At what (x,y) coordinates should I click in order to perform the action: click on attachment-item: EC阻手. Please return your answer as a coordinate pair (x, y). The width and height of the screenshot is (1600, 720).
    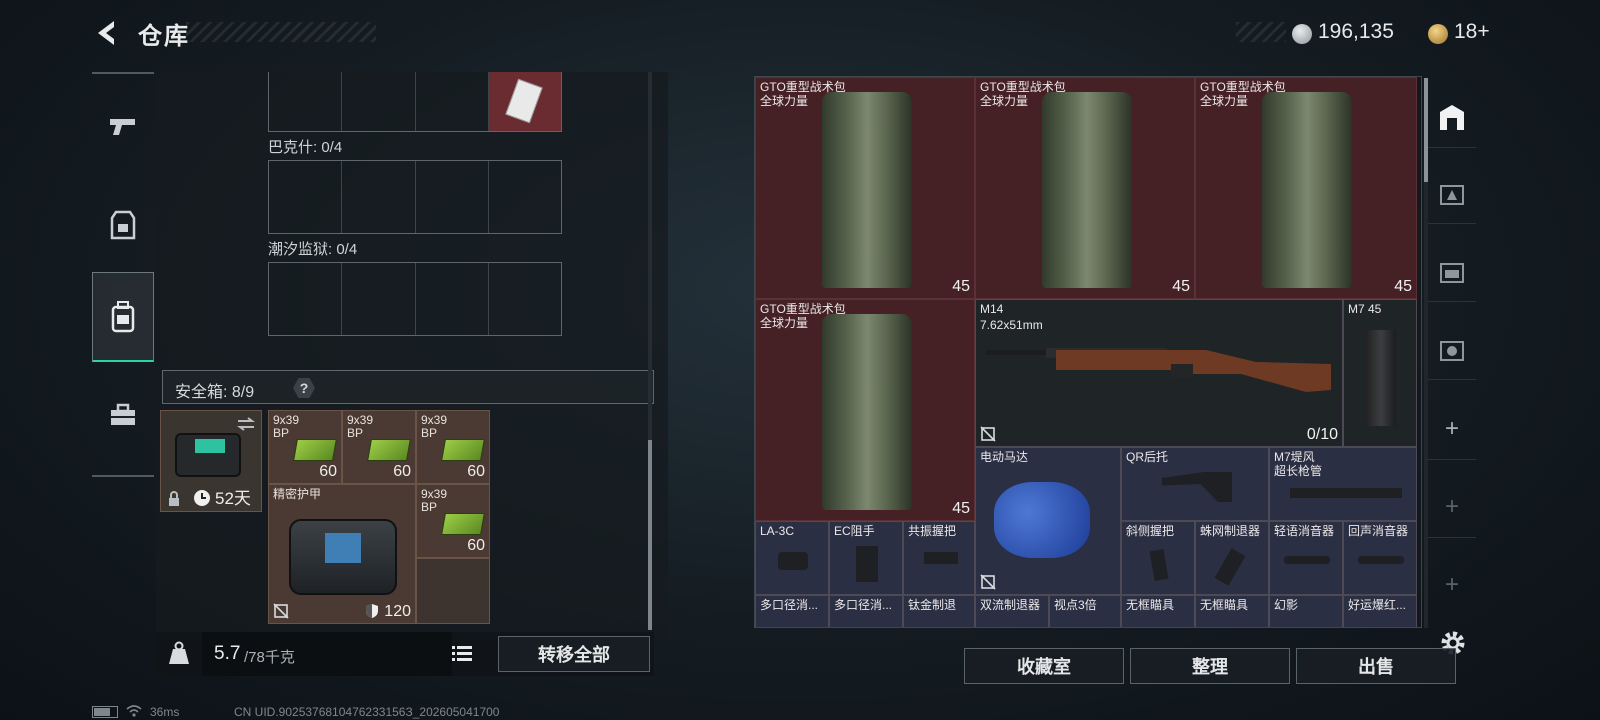
    Looking at the image, I should click on (866, 558).